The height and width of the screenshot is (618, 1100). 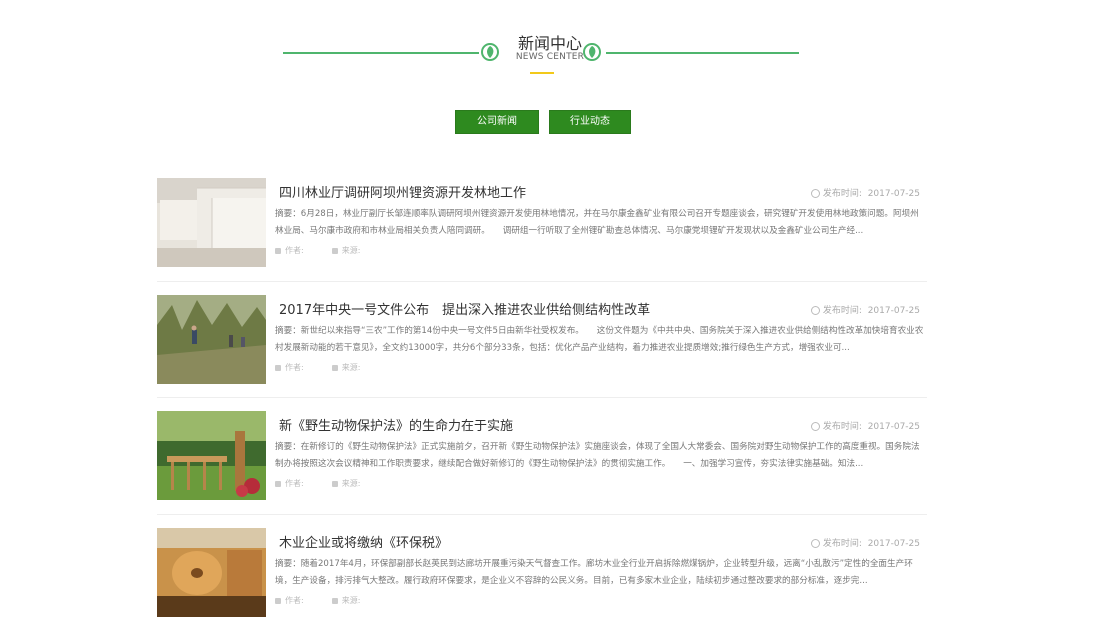 I want to click on news-item: 2017年中央一号文件公布 提出深入推进农业供给侧结构性改革 发布时间, so click(x=542, y=340).